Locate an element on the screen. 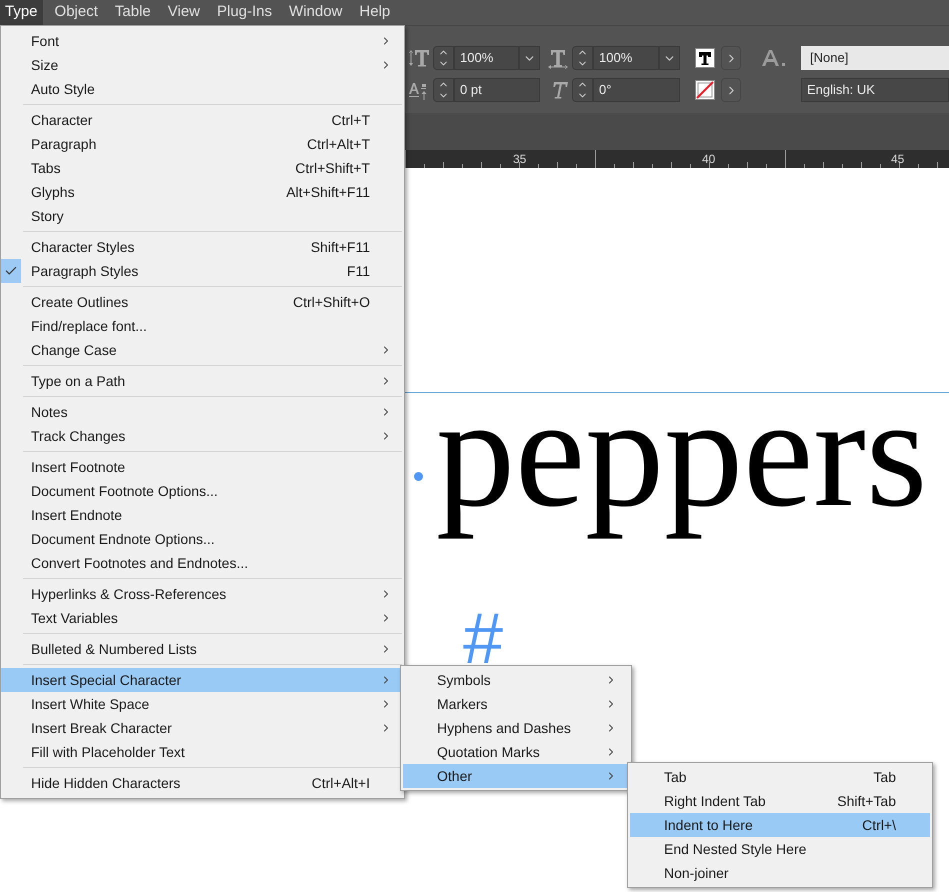 The height and width of the screenshot is (892, 949). menu-item: Right Indent Tab Shift+Tab is located at coordinates (780, 801).